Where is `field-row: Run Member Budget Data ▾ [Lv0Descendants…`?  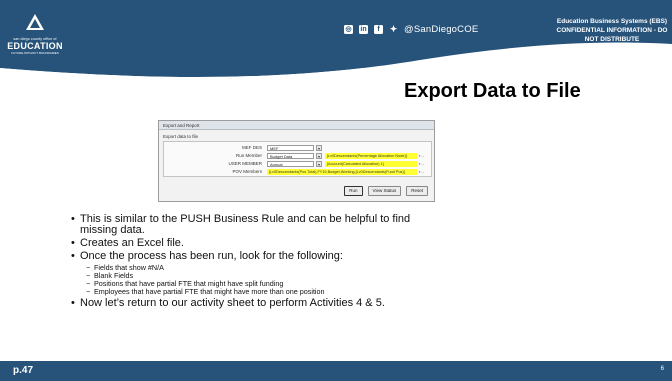
field-row: Run Member Budget Data ▾ [Lv0Descendants… is located at coordinates (297, 156).